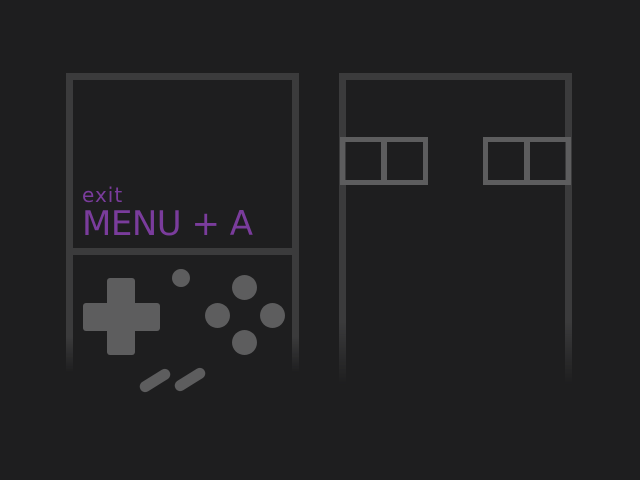 This screenshot has height=480, width=640. I want to click on face-button-bottom-icon, so click(244, 342).